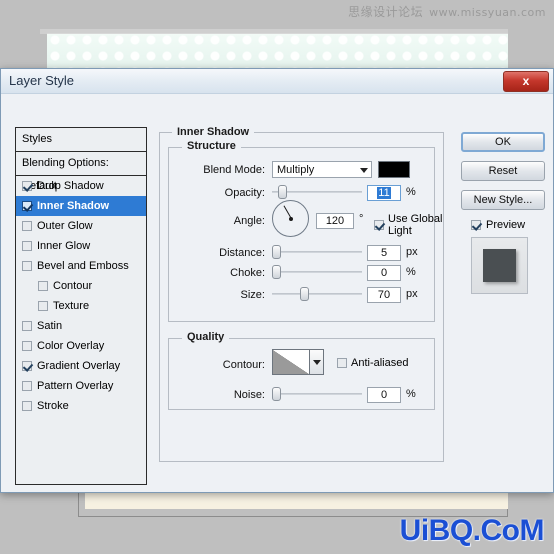 This screenshot has width=554, height=554. Describe the element at coordinates (342, 363) in the screenshot. I see `checkbox-anti-aliased` at that location.